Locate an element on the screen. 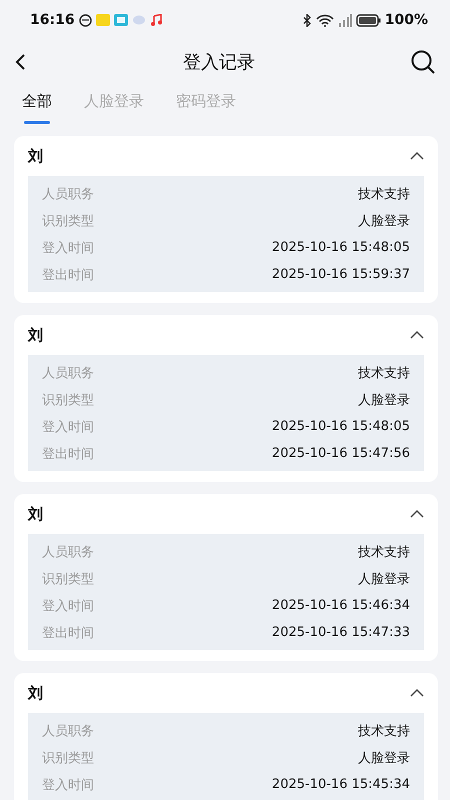 The width and height of the screenshot is (450, 800). music-icon is located at coordinates (156, 20).